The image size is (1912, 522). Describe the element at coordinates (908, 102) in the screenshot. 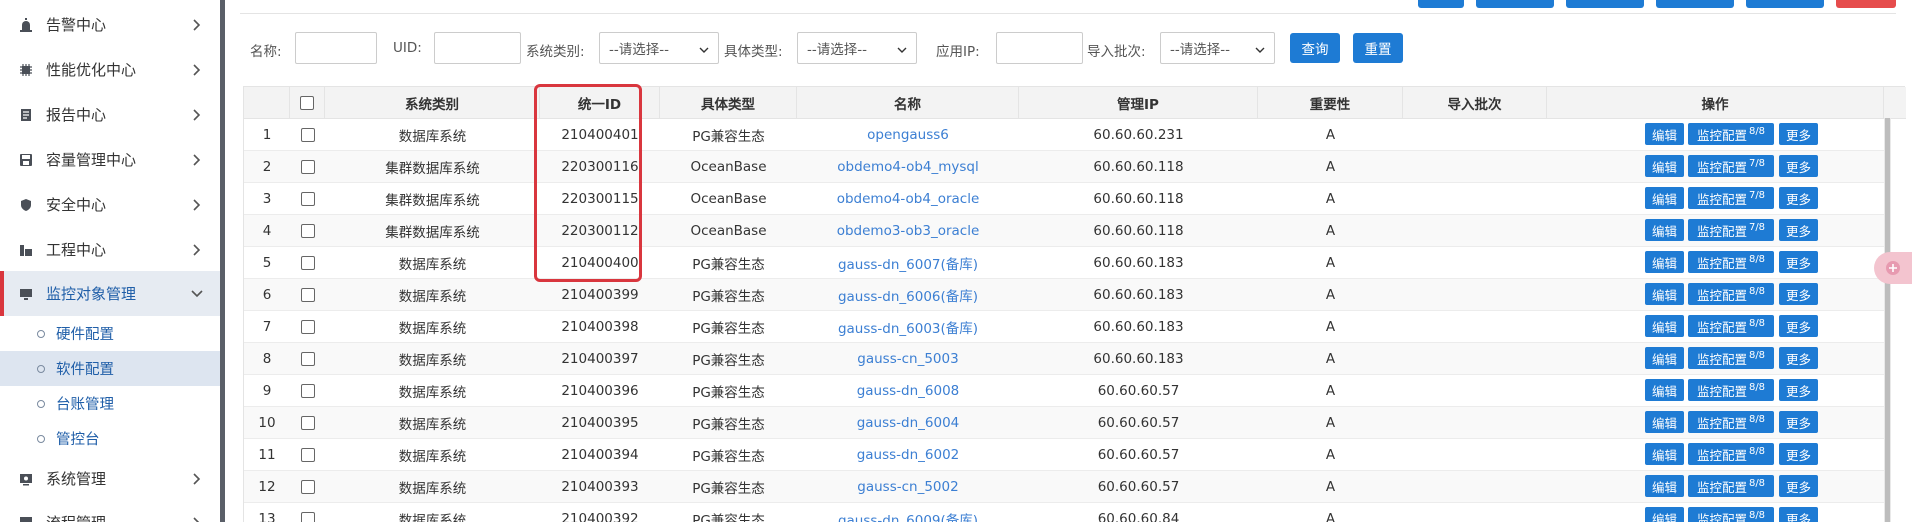

I see `th-name: 名称` at that location.